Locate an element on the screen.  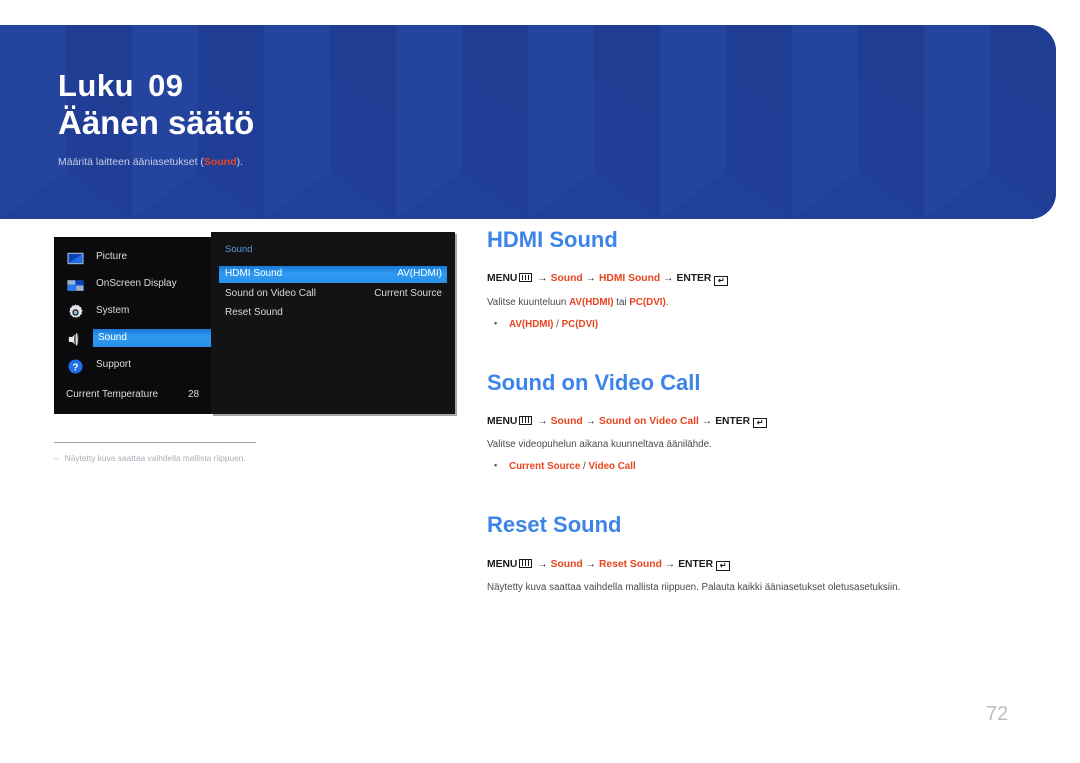
path-step-2: Reset Sound is located at coordinates (630, 564).